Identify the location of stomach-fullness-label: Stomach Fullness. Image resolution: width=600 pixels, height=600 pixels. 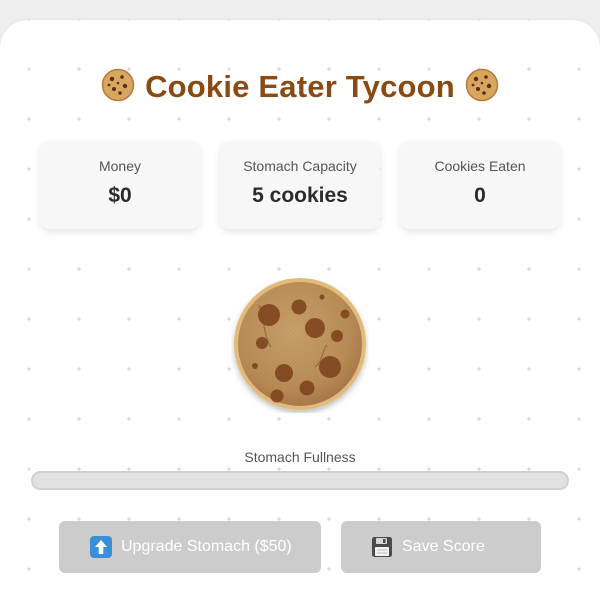
(300, 457).